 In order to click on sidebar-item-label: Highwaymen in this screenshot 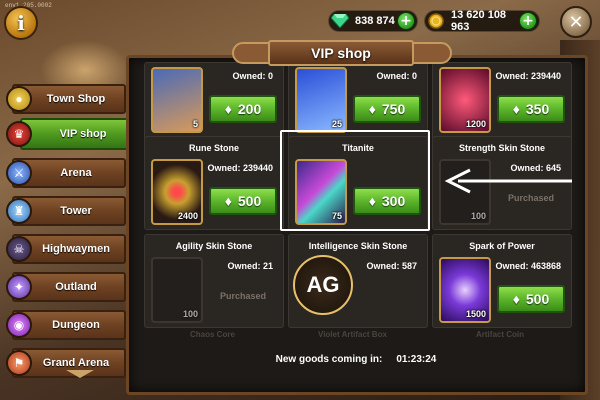, I will do `click(76, 249)`.